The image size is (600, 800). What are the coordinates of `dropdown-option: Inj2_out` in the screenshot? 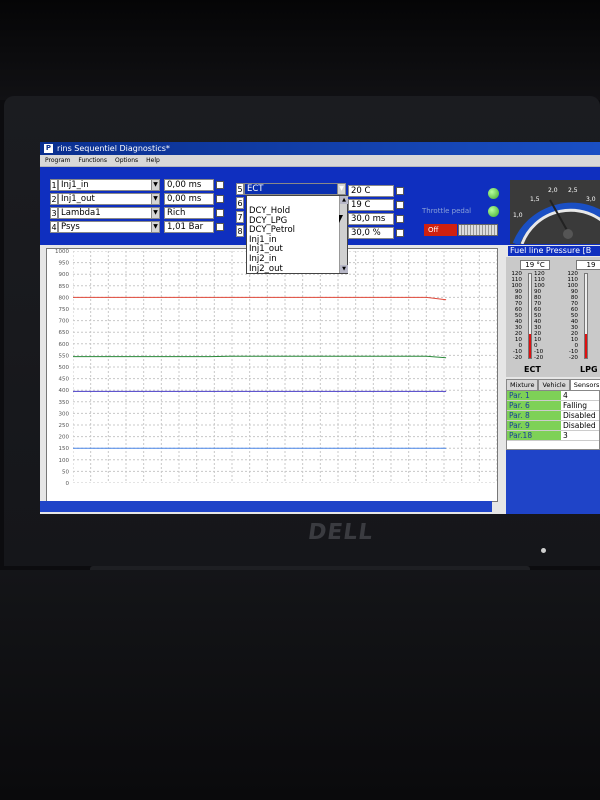 It's located at (297, 269).